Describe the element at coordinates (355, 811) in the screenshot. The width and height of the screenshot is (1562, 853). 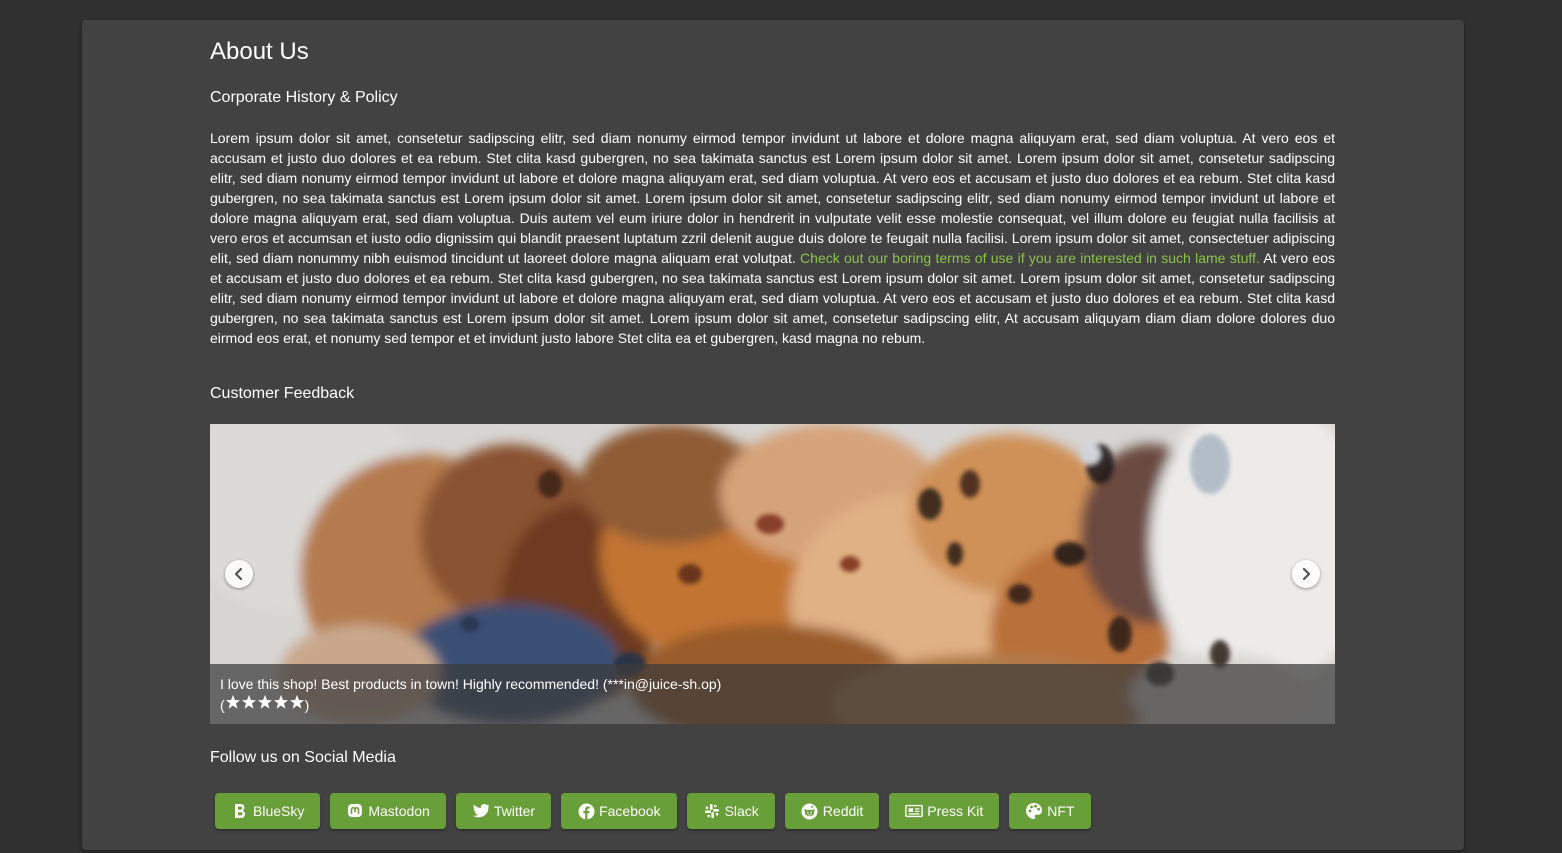
I see `mastodon-icon` at that location.